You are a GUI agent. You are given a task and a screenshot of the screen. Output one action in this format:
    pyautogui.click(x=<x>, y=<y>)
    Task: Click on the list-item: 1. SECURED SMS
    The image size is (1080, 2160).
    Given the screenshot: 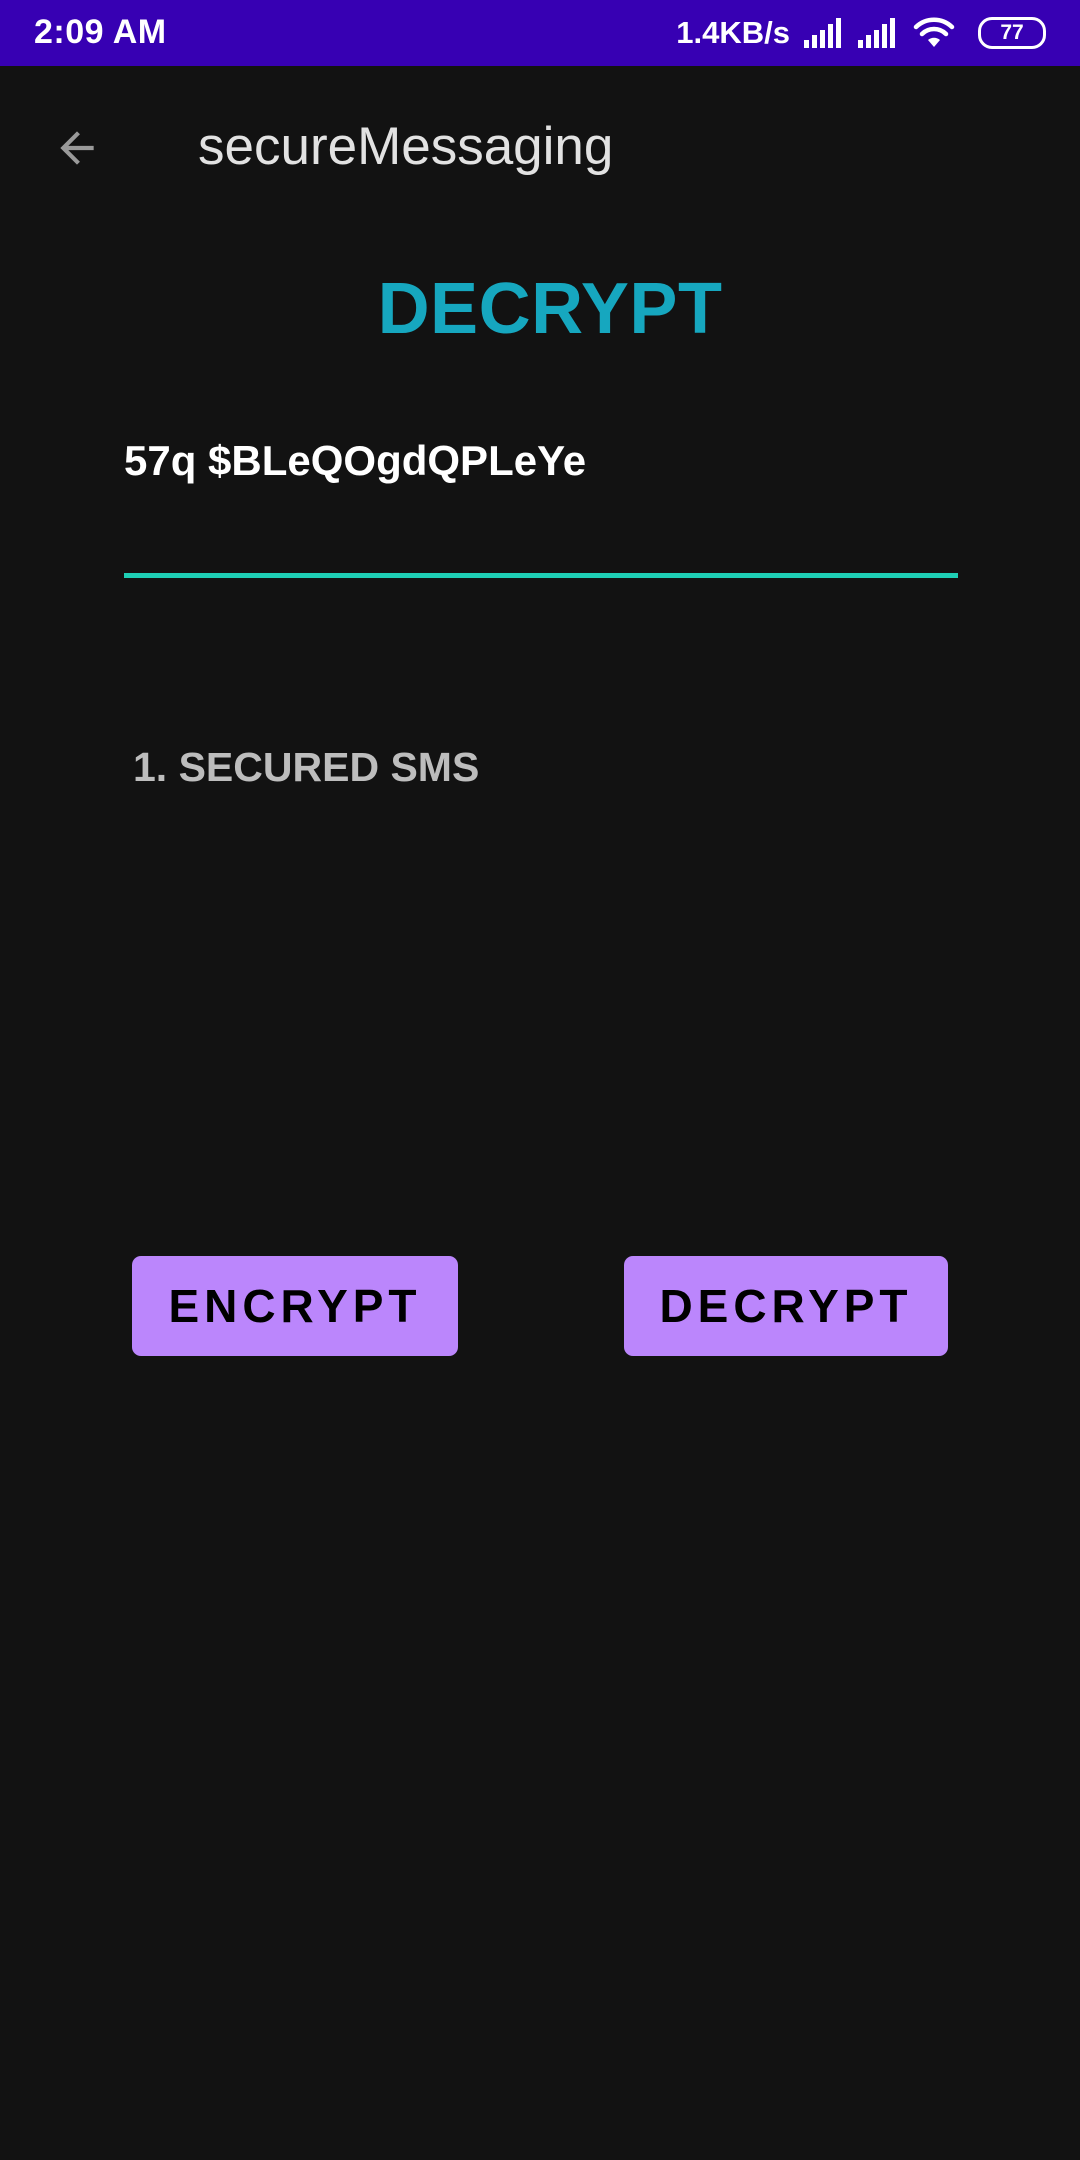 What is the action you would take?
    pyautogui.click(x=306, y=767)
    